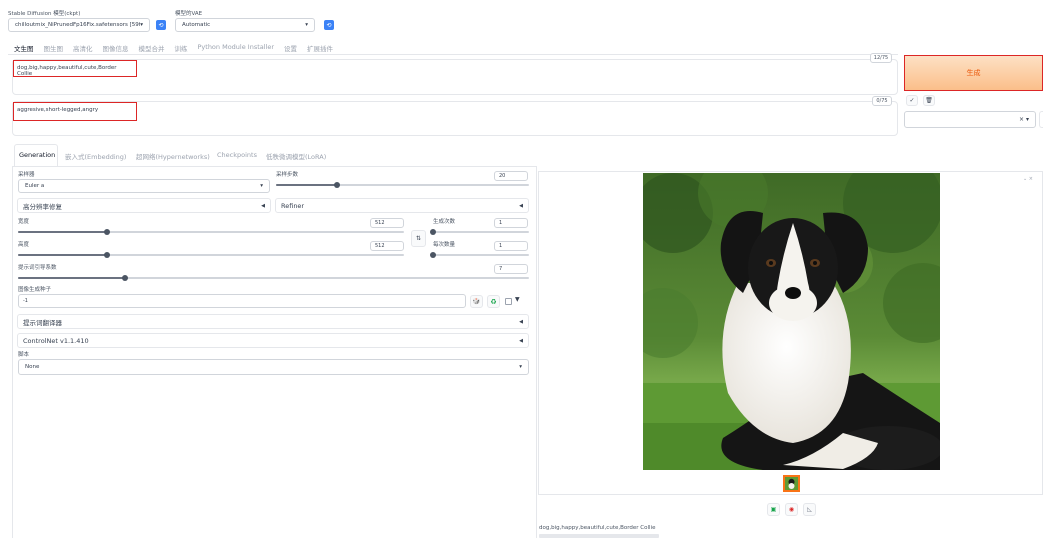 This screenshot has height=538, width=1043. What do you see at coordinates (481, 232) in the screenshot?
I see `batch-count-slider-track` at bounding box center [481, 232].